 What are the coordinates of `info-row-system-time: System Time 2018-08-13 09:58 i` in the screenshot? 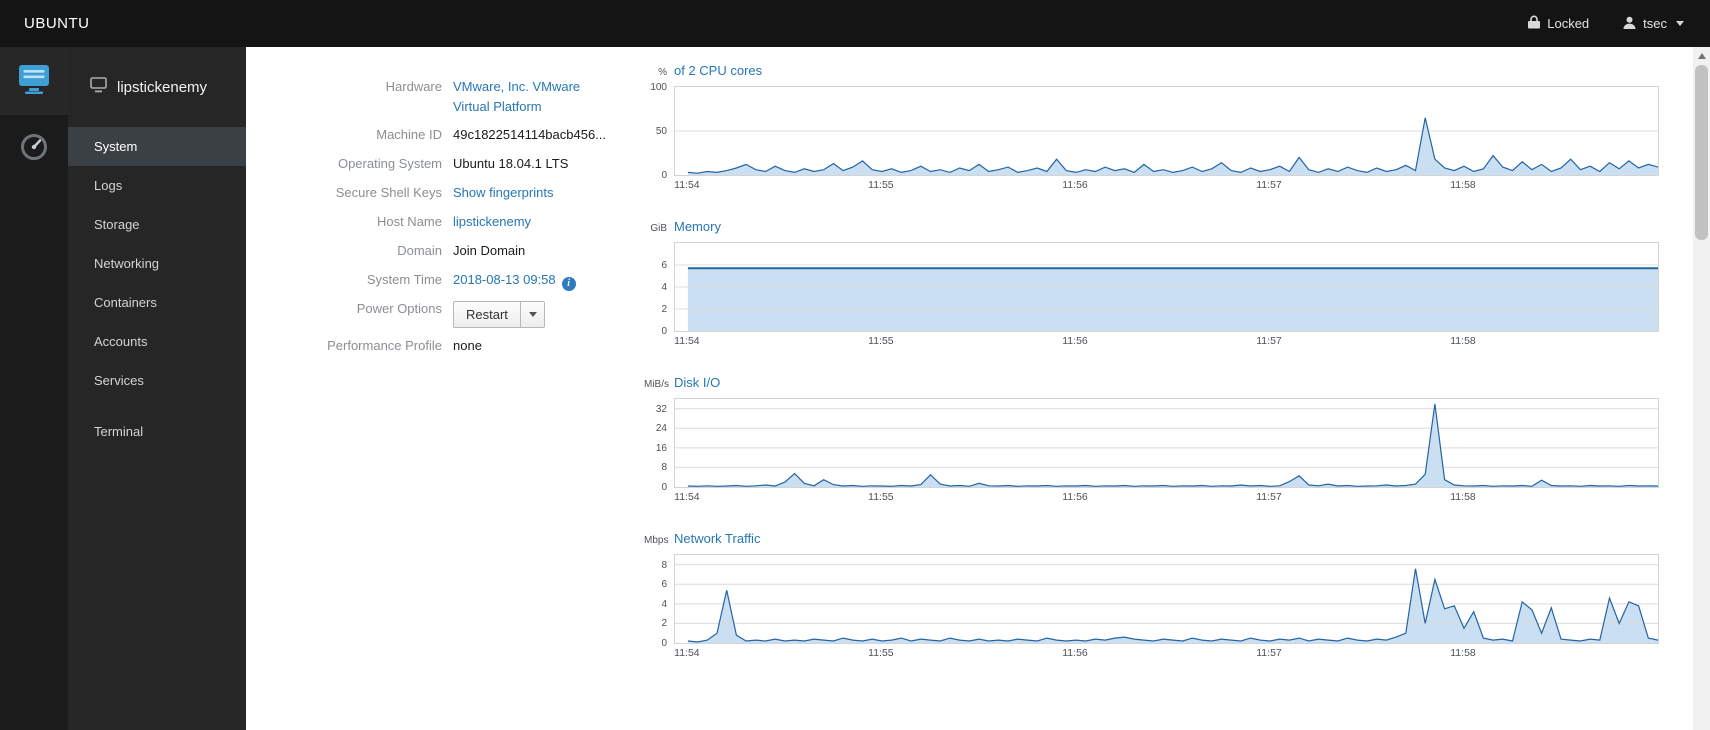 It's located at (470, 280).